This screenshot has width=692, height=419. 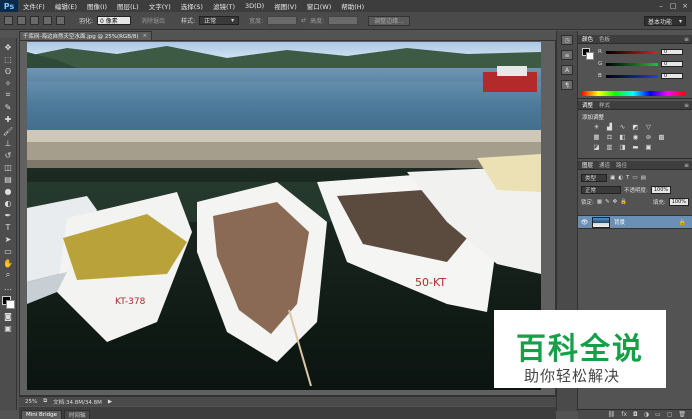 What do you see at coordinates (635, 147) in the screenshot?
I see `gradient-map-icon: ▬` at bounding box center [635, 147].